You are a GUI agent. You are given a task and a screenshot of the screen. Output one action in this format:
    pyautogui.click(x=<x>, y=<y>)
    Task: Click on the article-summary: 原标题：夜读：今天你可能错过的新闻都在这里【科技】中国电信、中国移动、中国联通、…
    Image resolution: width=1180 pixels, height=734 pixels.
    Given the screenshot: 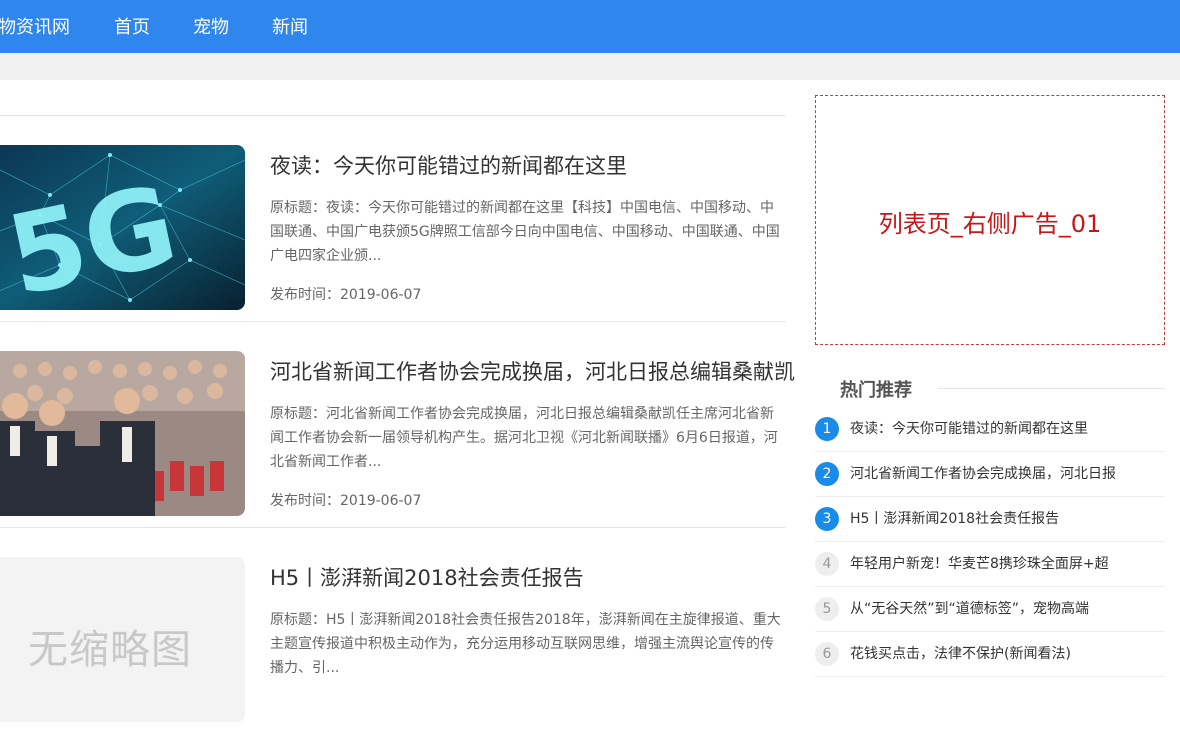 What is the action you would take?
    pyautogui.click(x=525, y=232)
    